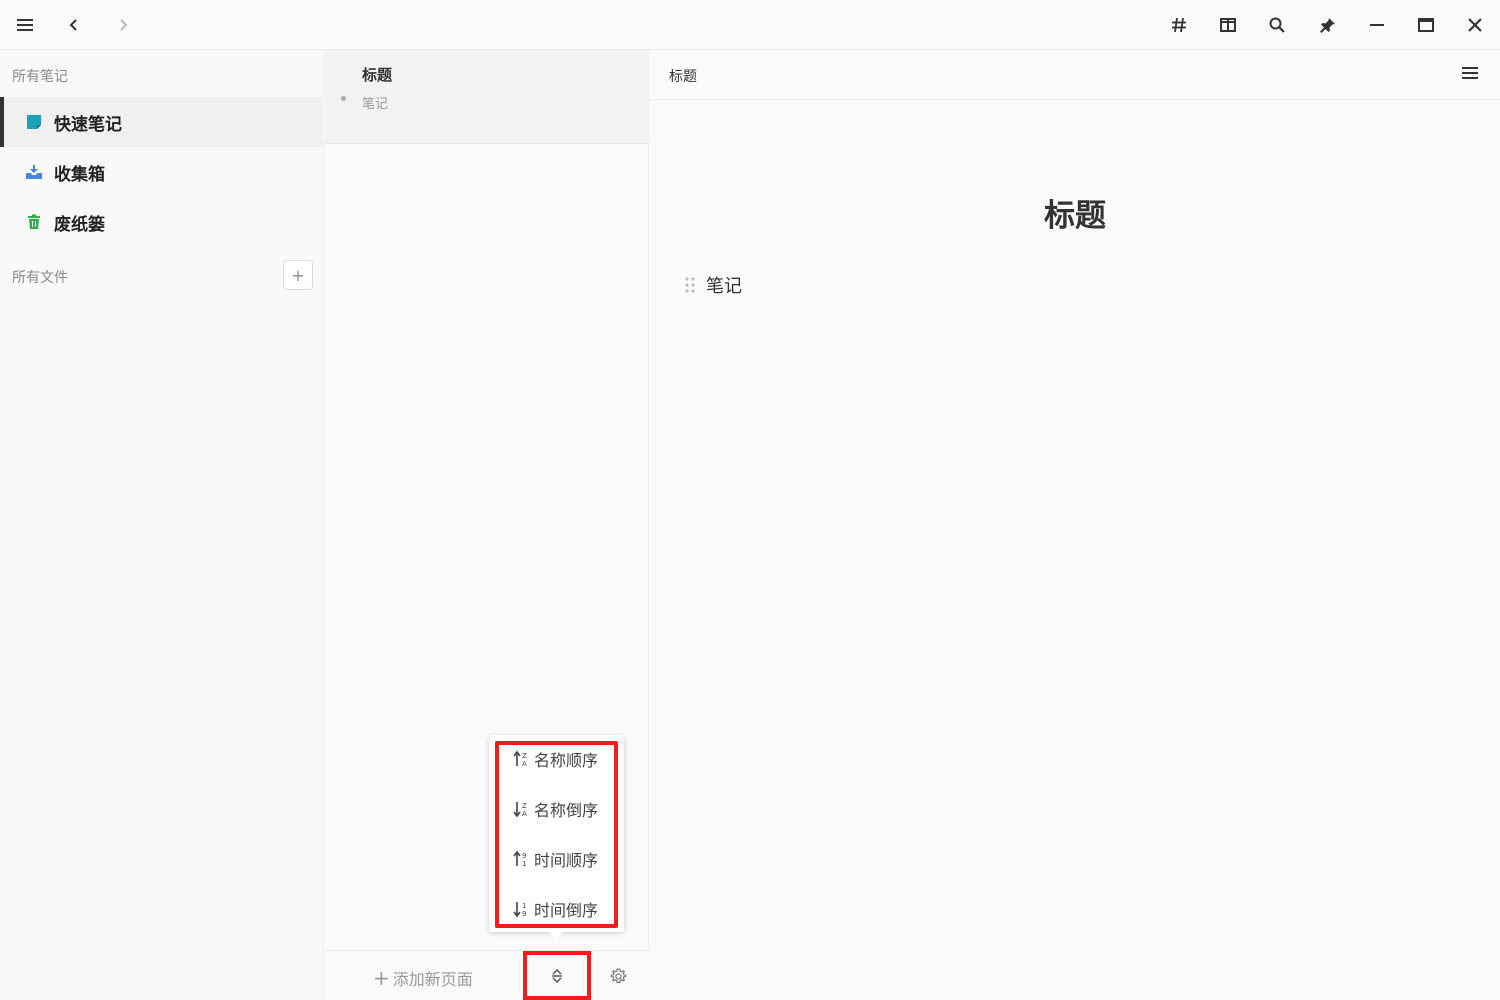 Image resolution: width=1500 pixels, height=1000 pixels. I want to click on outline-menu-icon, so click(1472, 75).